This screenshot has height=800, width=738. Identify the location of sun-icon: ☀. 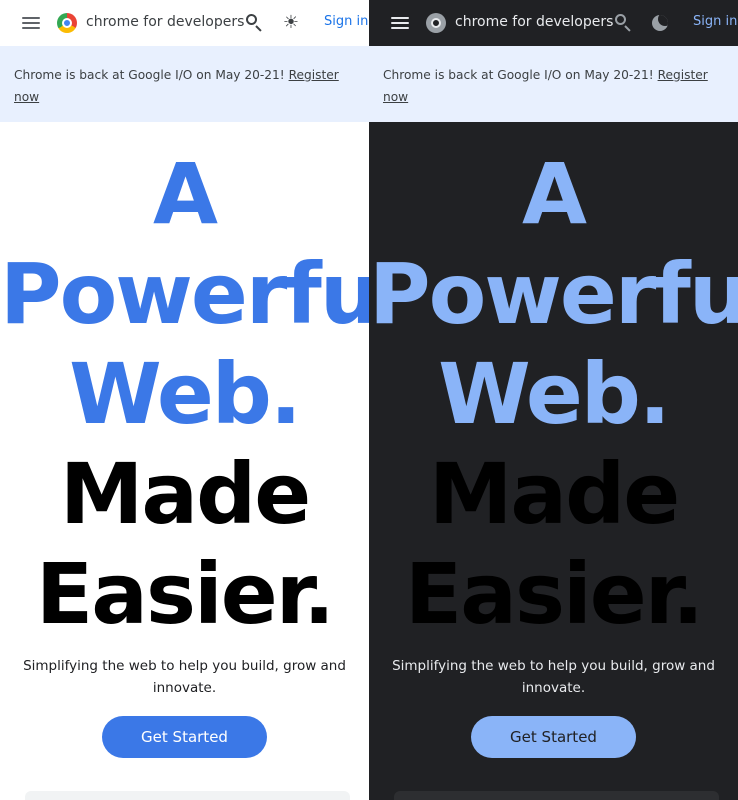
(291, 23).